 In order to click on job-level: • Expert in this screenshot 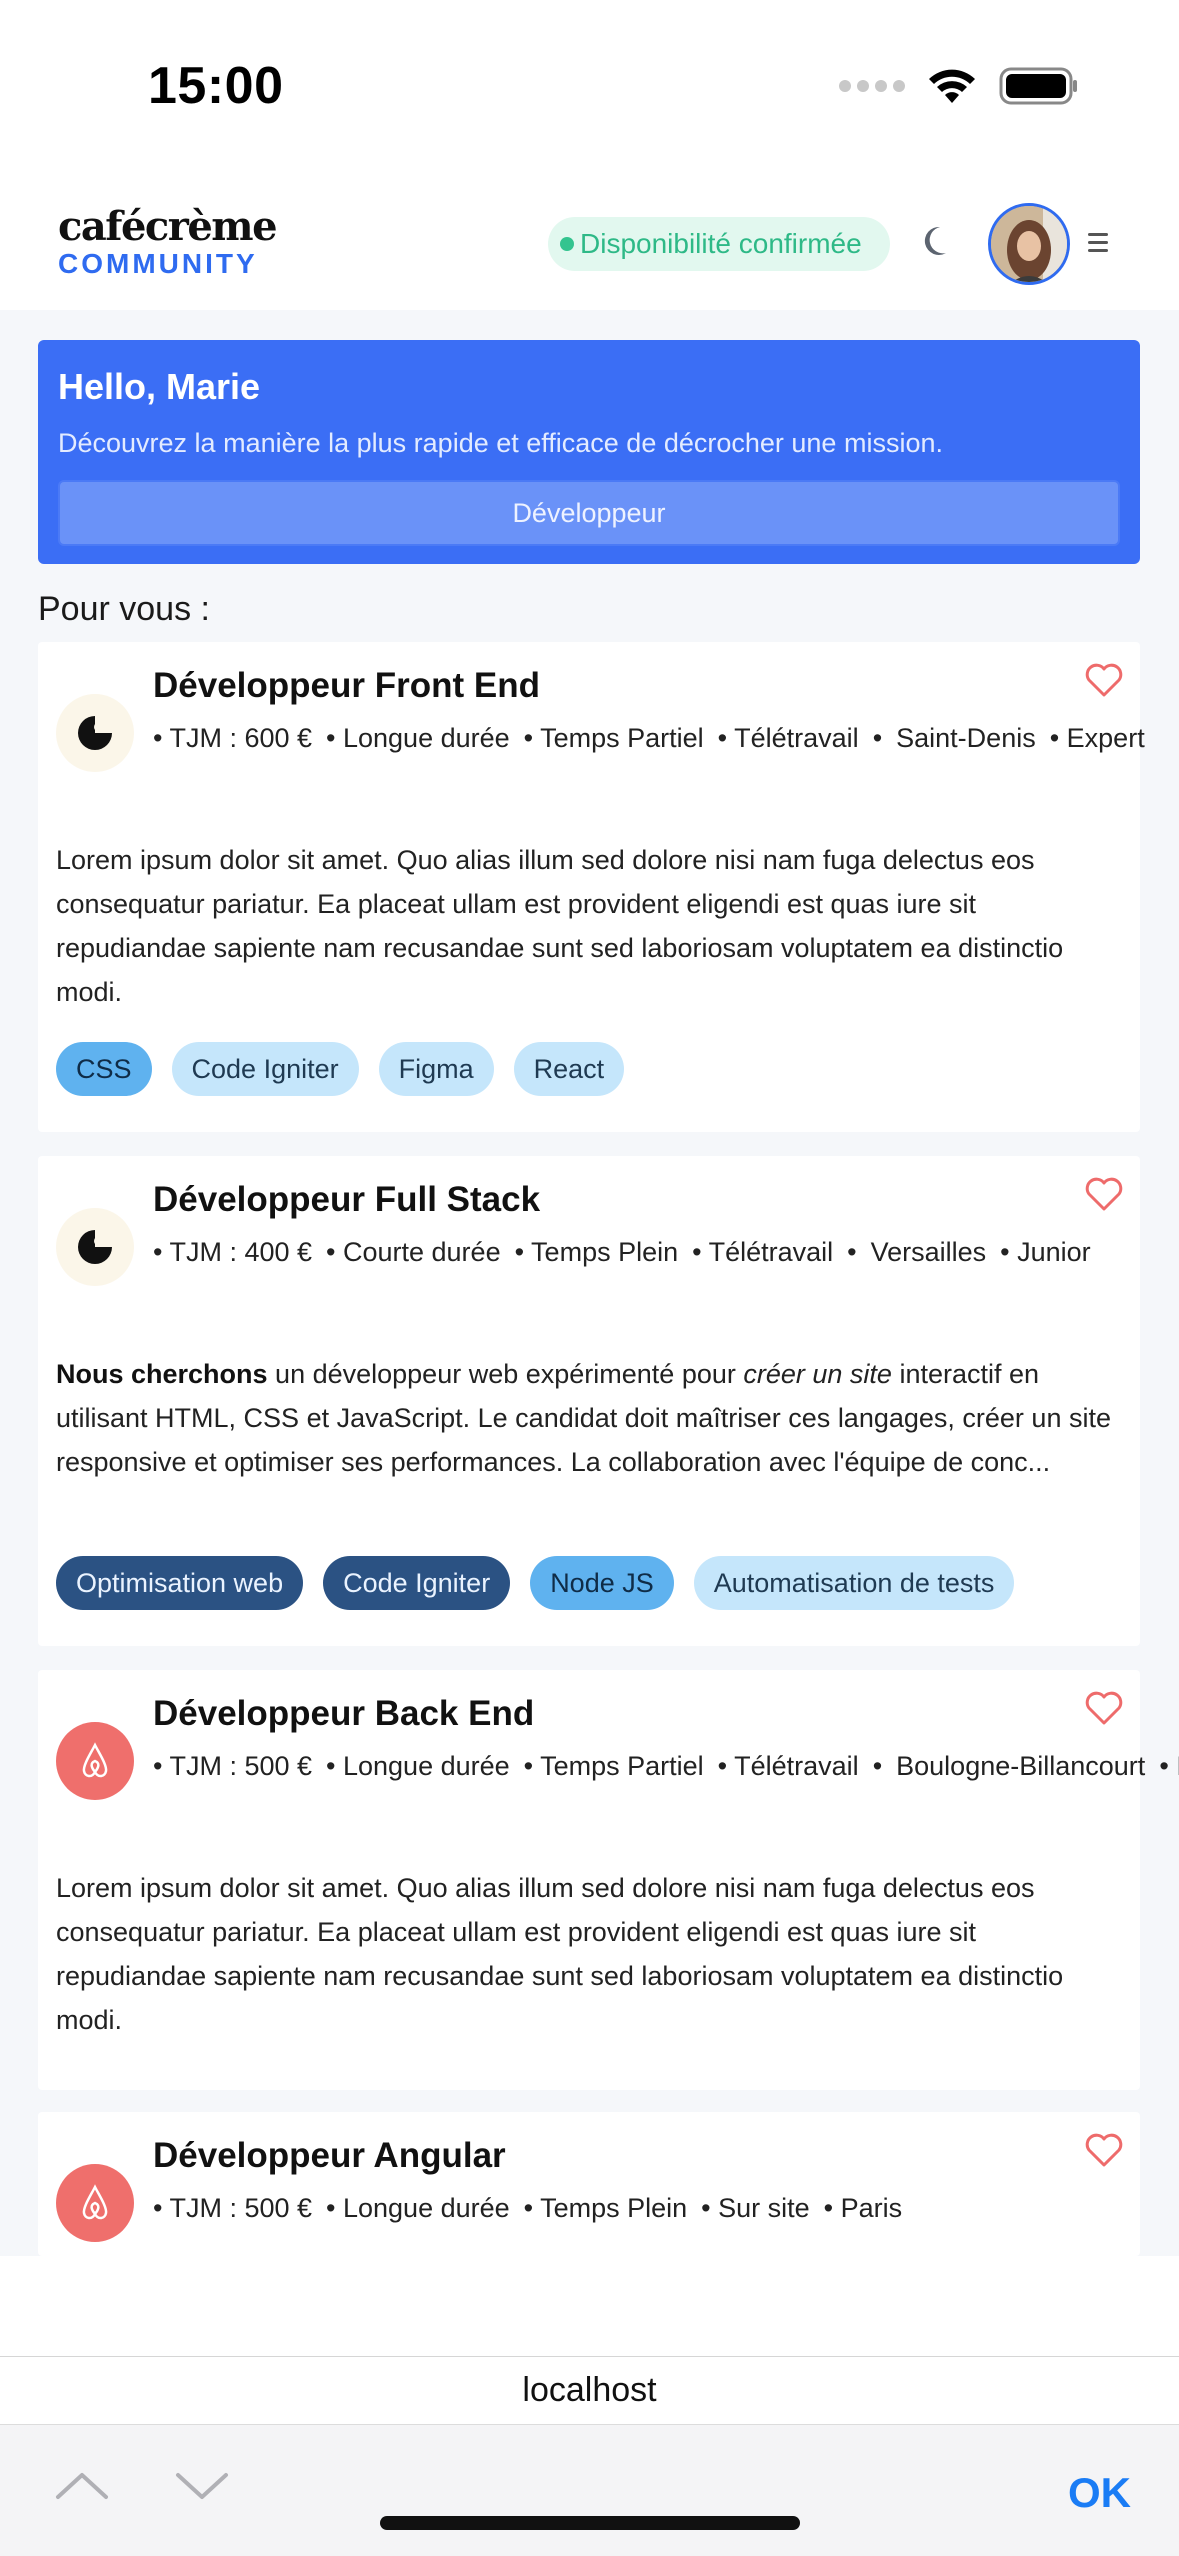, I will do `click(1097, 738)`.